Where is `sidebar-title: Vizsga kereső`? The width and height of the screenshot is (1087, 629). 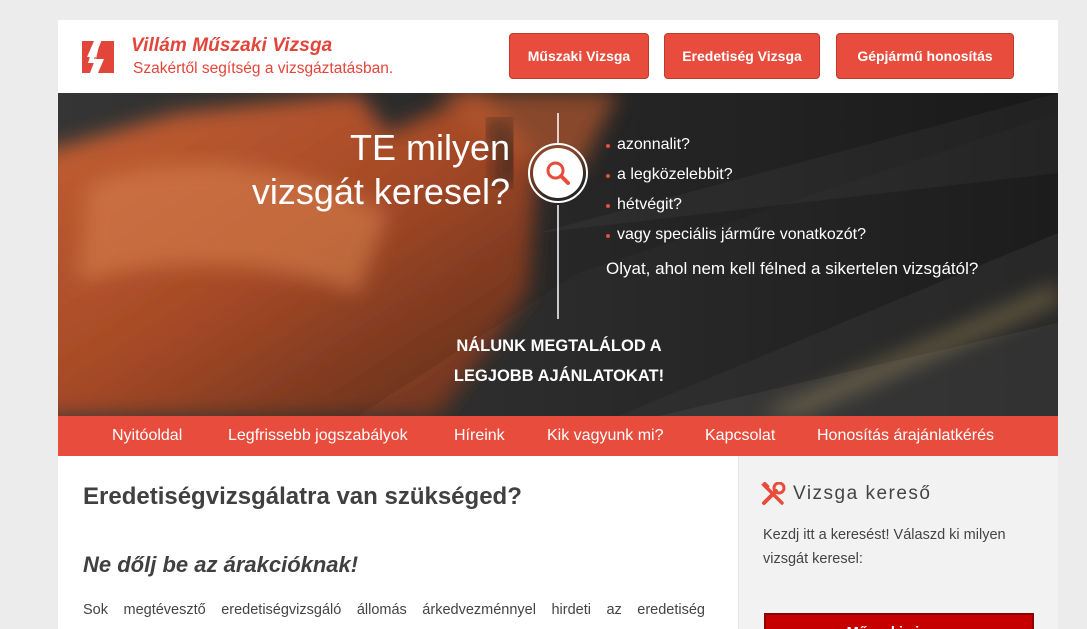 sidebar-title: Vizsga kereső is located at coordinates (862, 493).